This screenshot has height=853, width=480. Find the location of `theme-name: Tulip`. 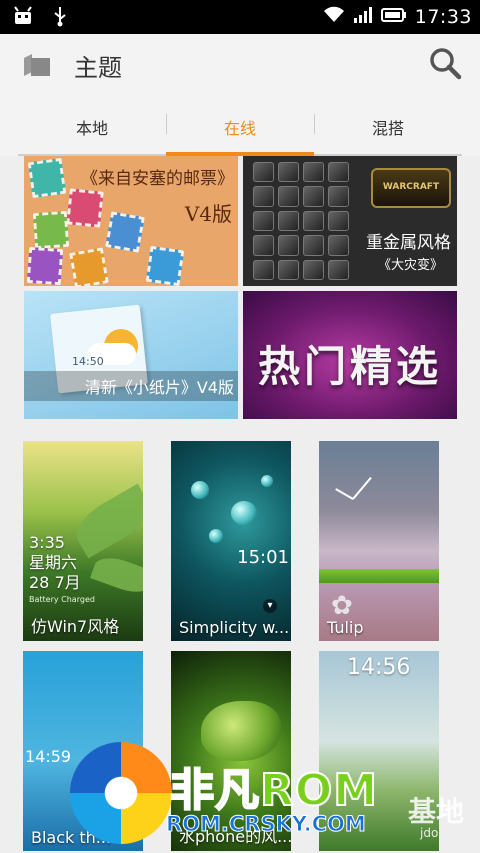

theme-name: Tulip is located at coordinates (345, 627).